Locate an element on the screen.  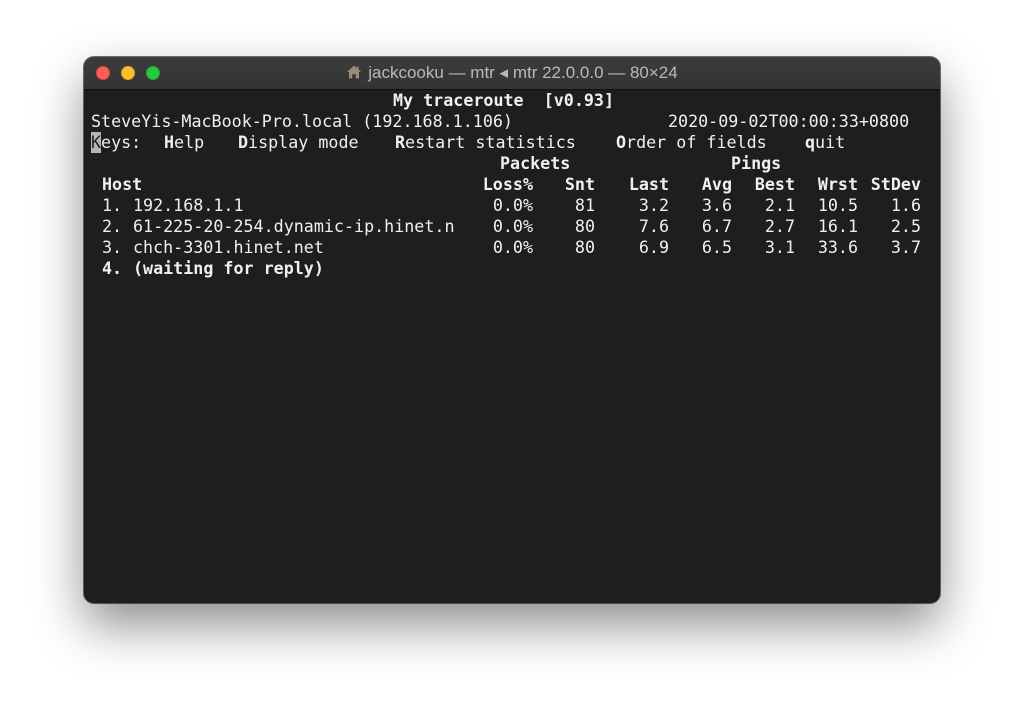
hop-wrst: 16.1 is located at coordinates (837, 226).